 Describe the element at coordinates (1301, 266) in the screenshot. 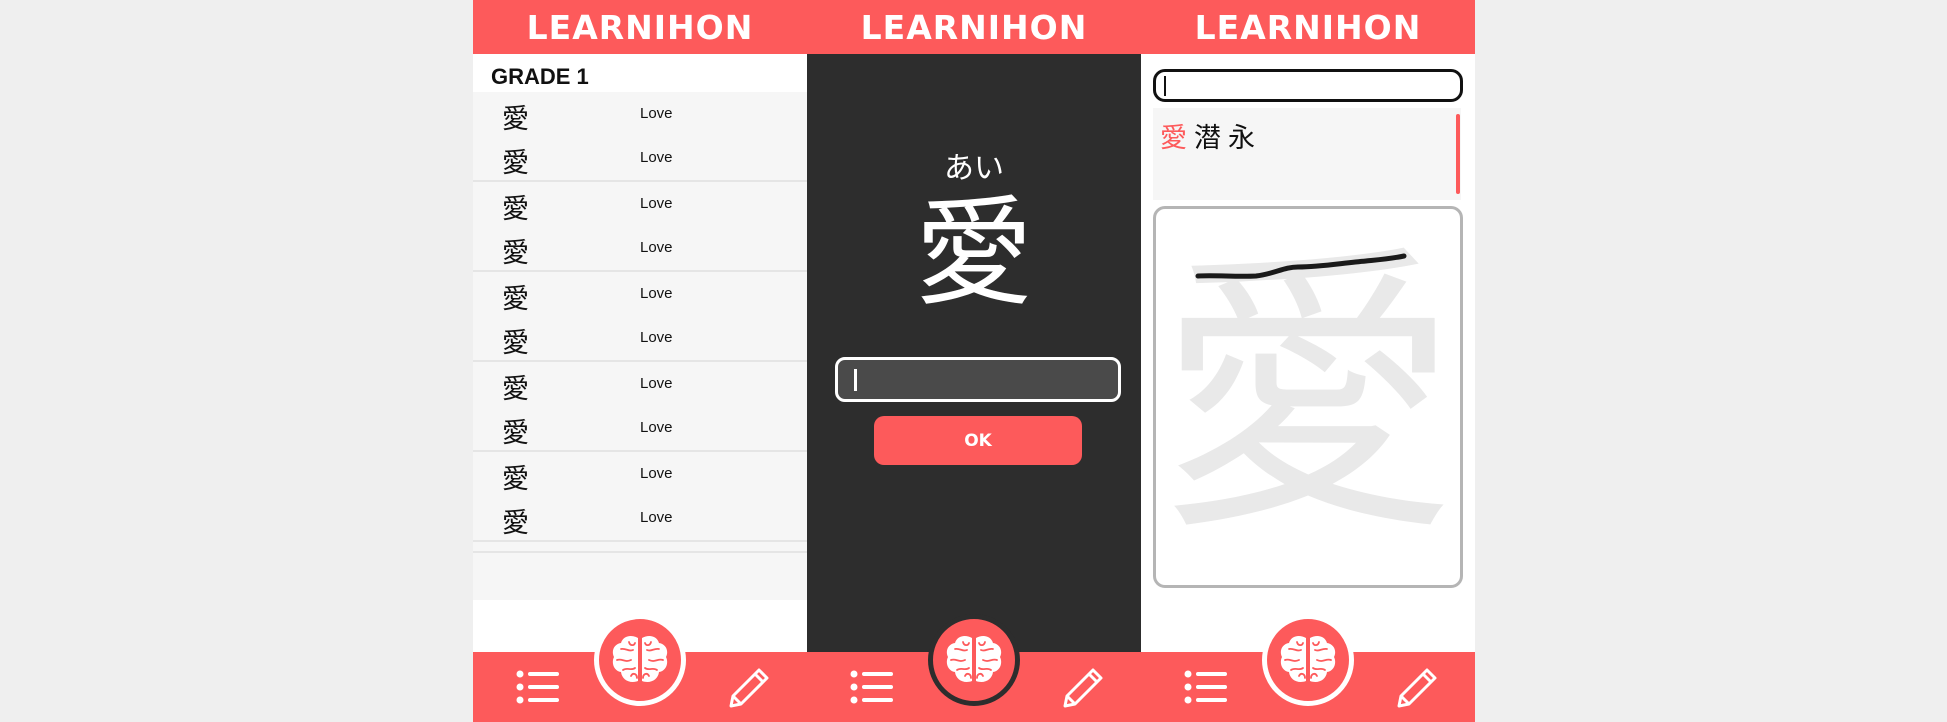

I see `drawn-stroke` at that location.